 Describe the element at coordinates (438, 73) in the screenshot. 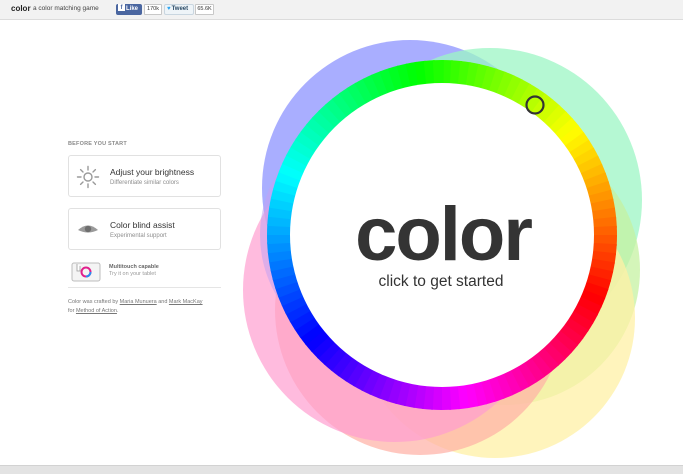

I see `hue-segment` at that location.